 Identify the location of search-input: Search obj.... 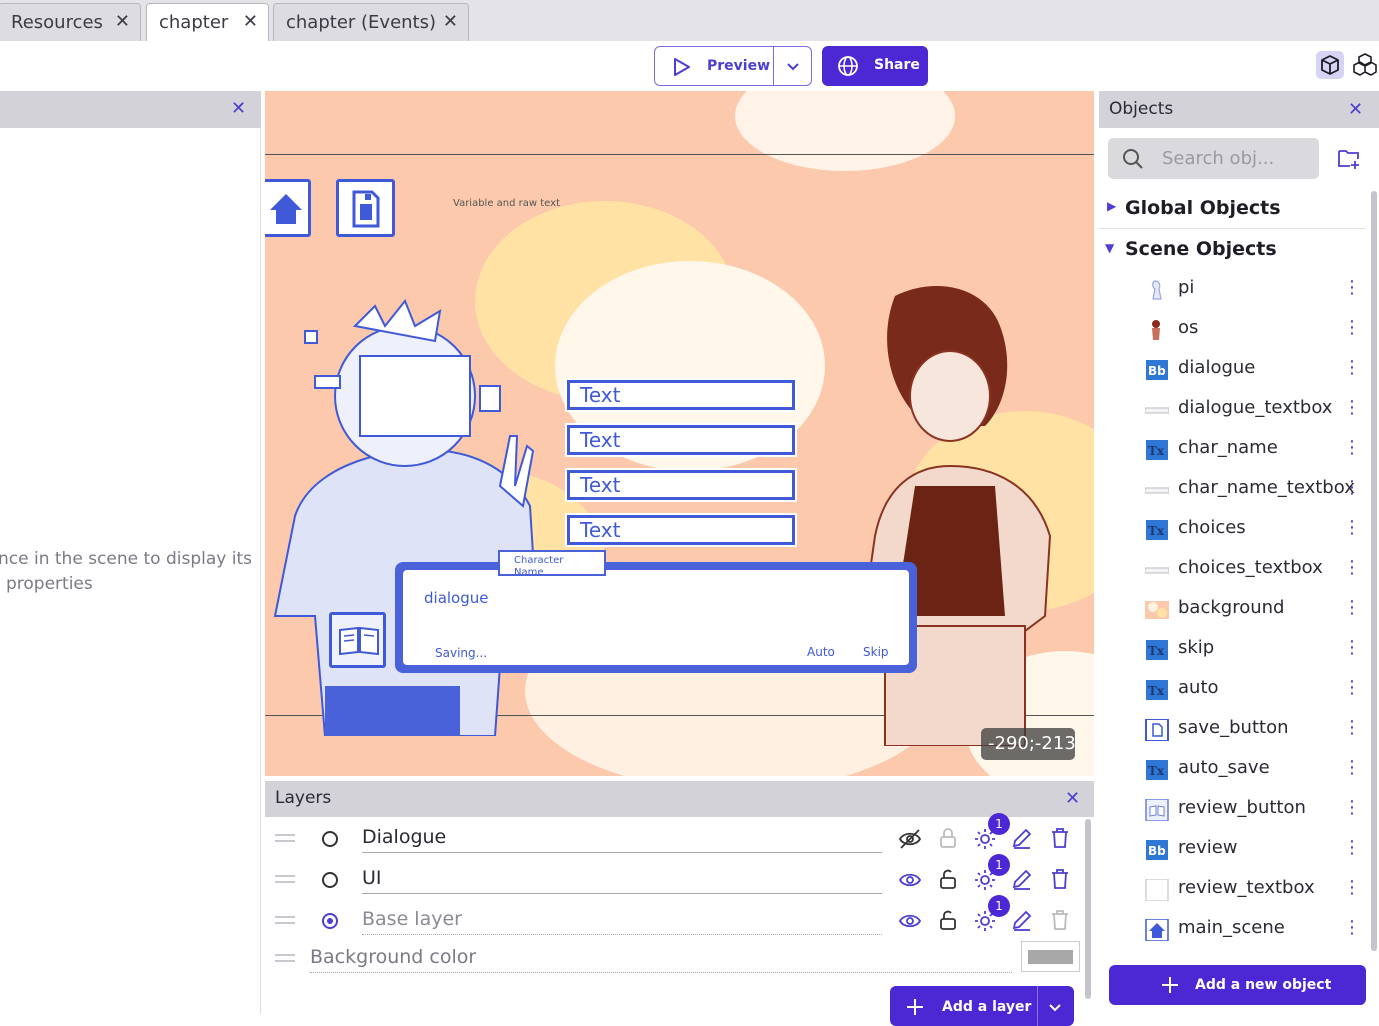
(1213, 158).